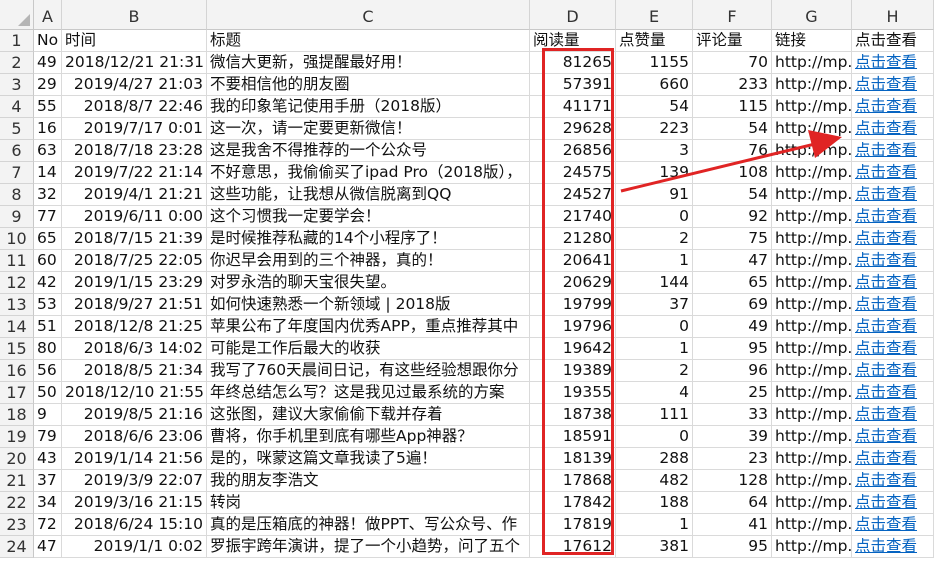  Describe the element at coordinates (17, 63) in the screenshot. I see `row-header: 2` at that location.